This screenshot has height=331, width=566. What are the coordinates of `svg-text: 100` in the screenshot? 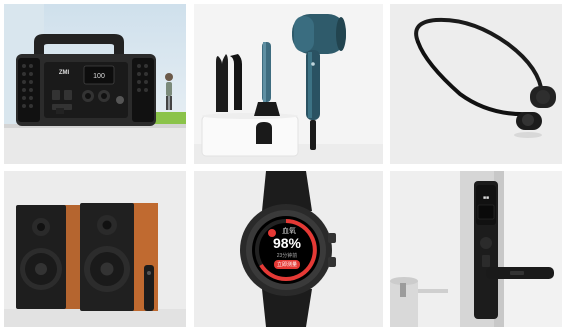 It's located at (99, 76).